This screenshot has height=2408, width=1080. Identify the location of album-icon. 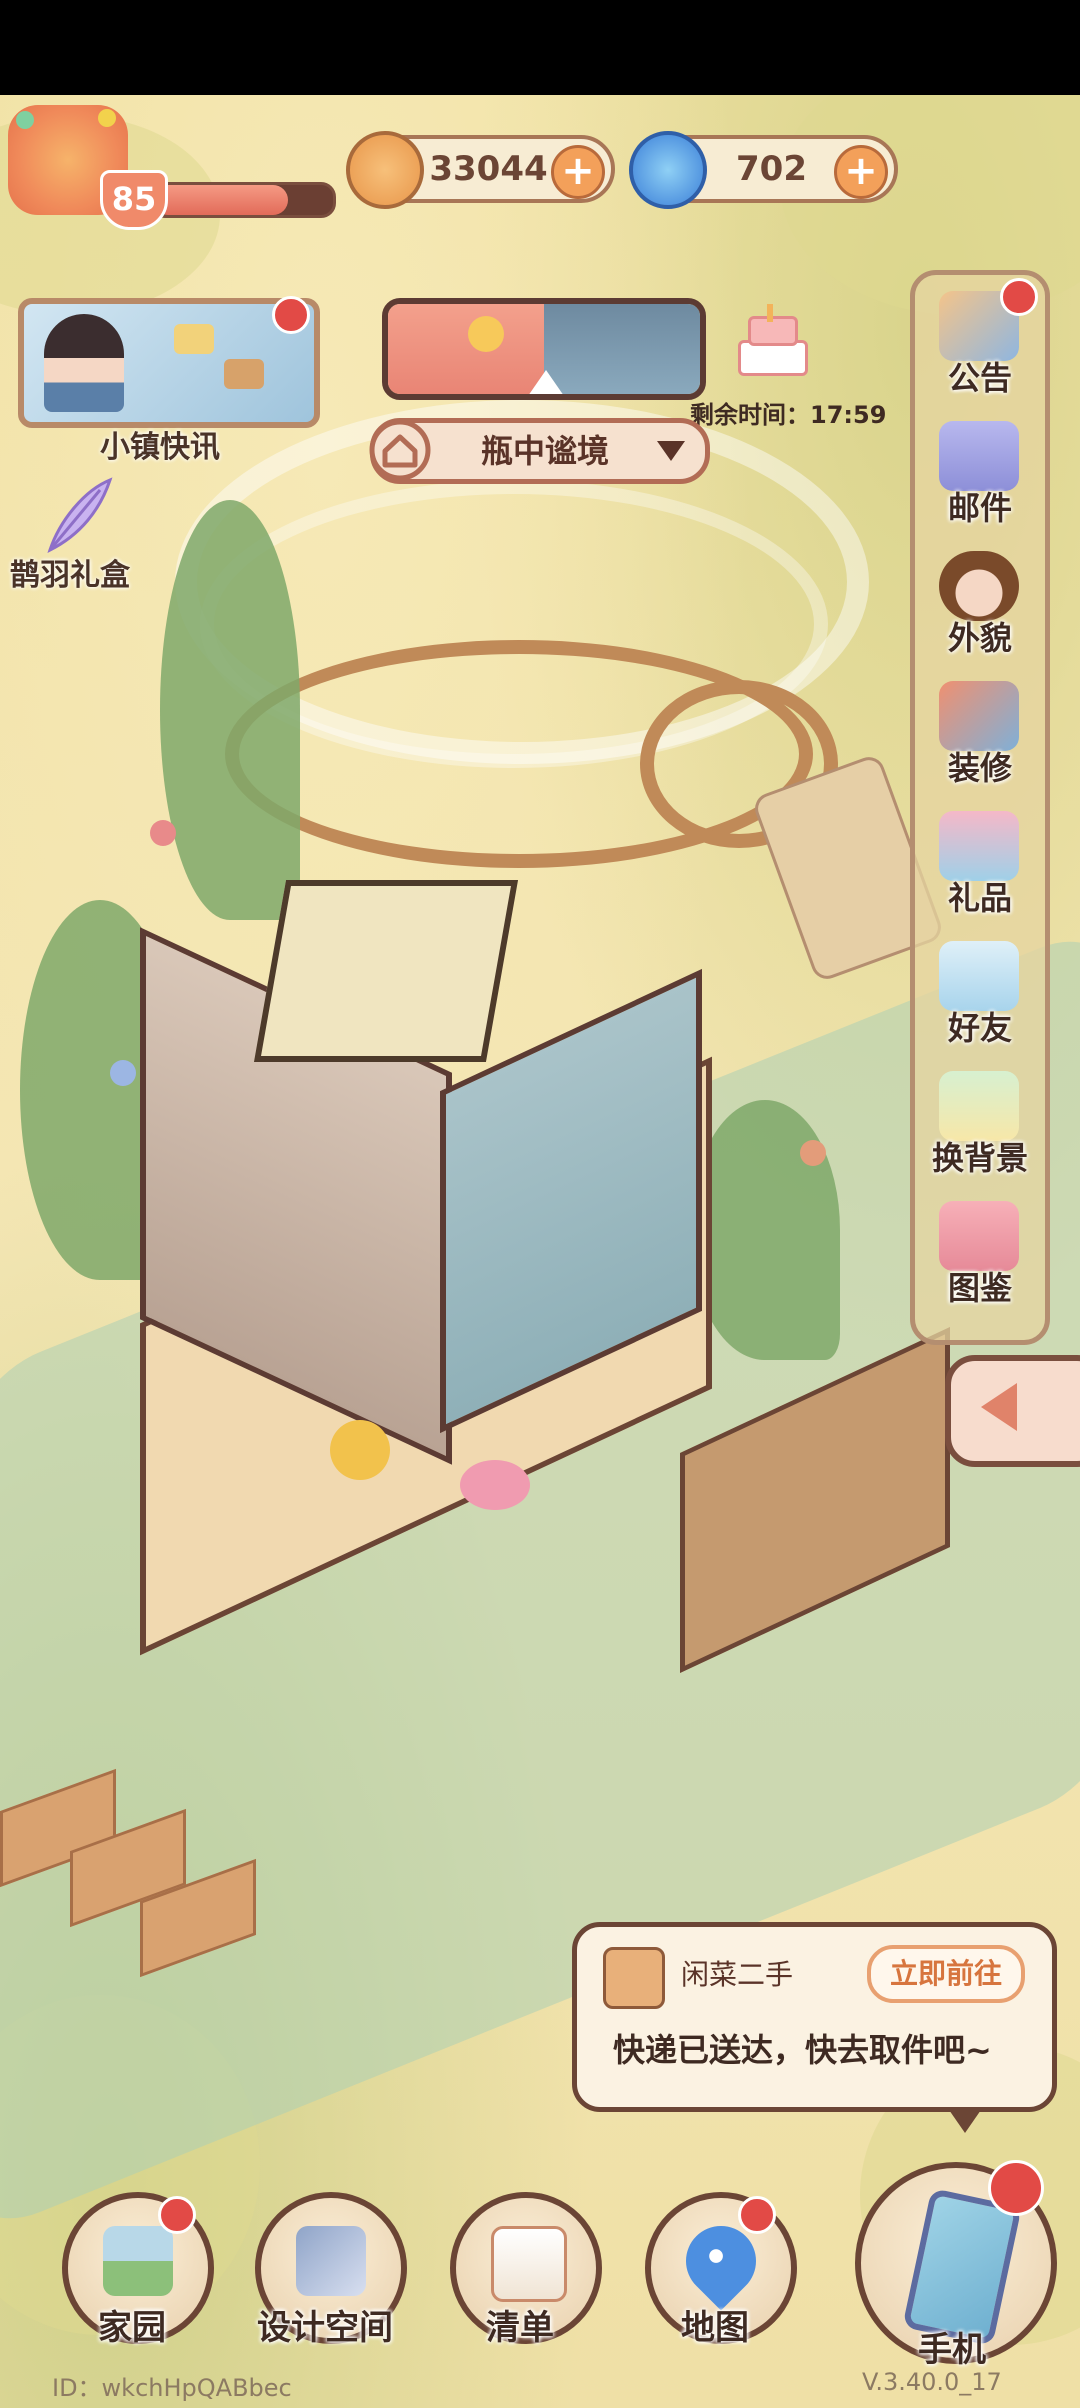
(979, 1236).